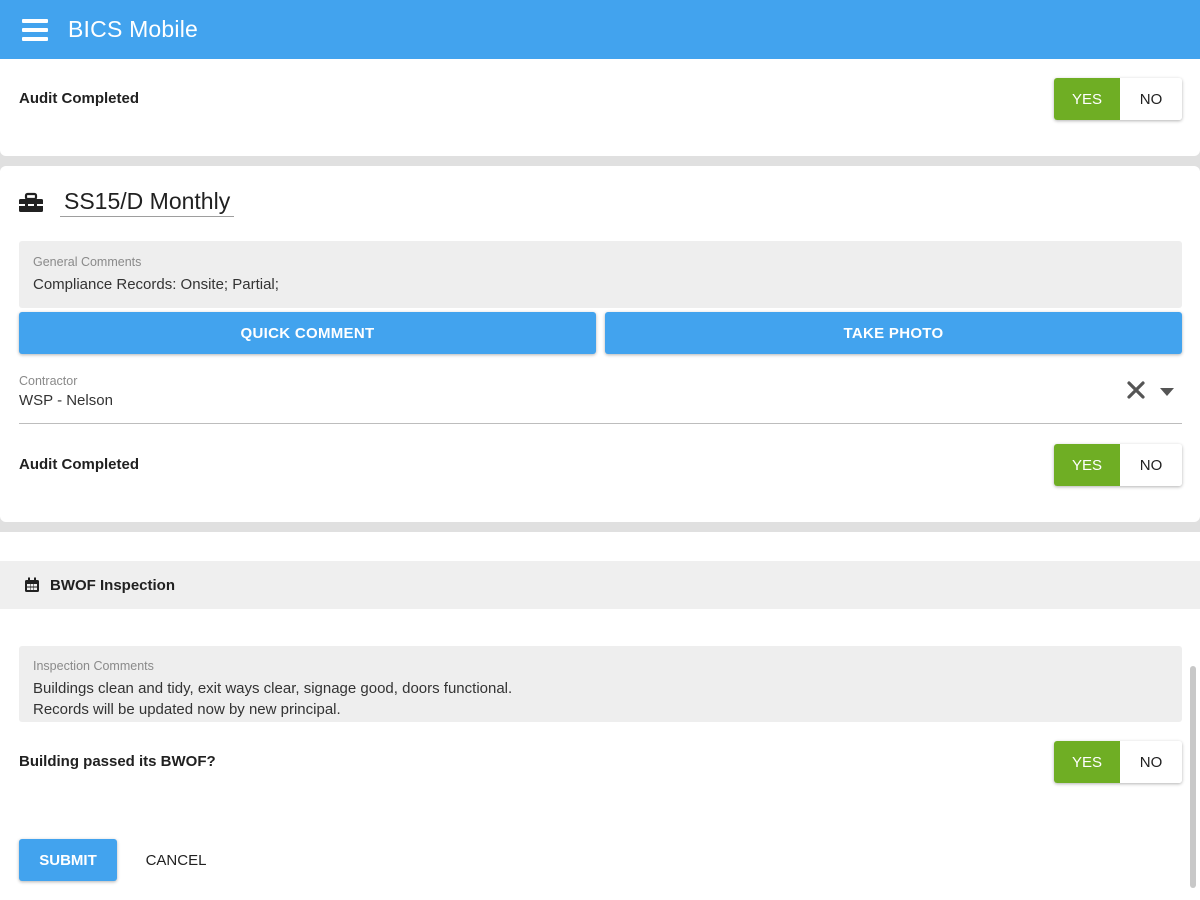 The height and width of the screenshot is (900, 1200). I want to click on quick-comment-button: QUICK COMMENT, so click(307, 333).